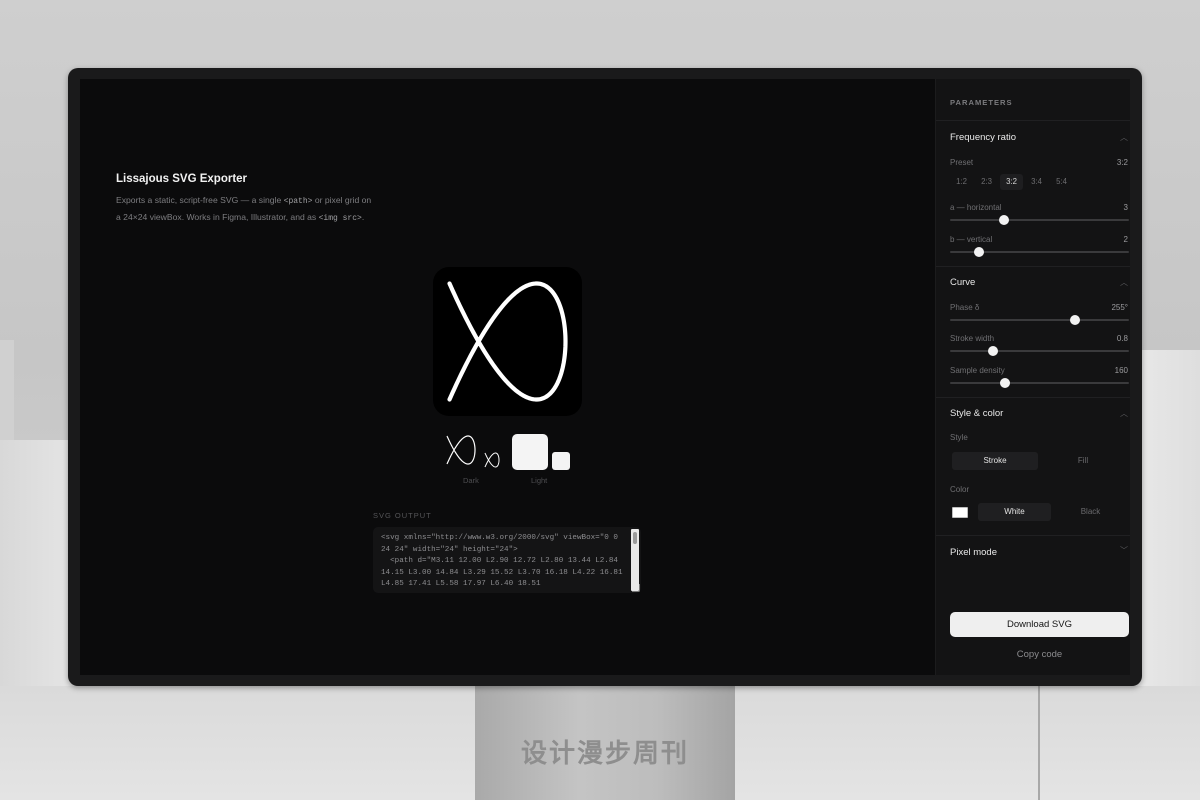 This screenshot has height=800, width=1200. What do you see at coordinates (962, 162) in the screenshot?
I see `preset-label: Preset` at bounding box center [962, 162].